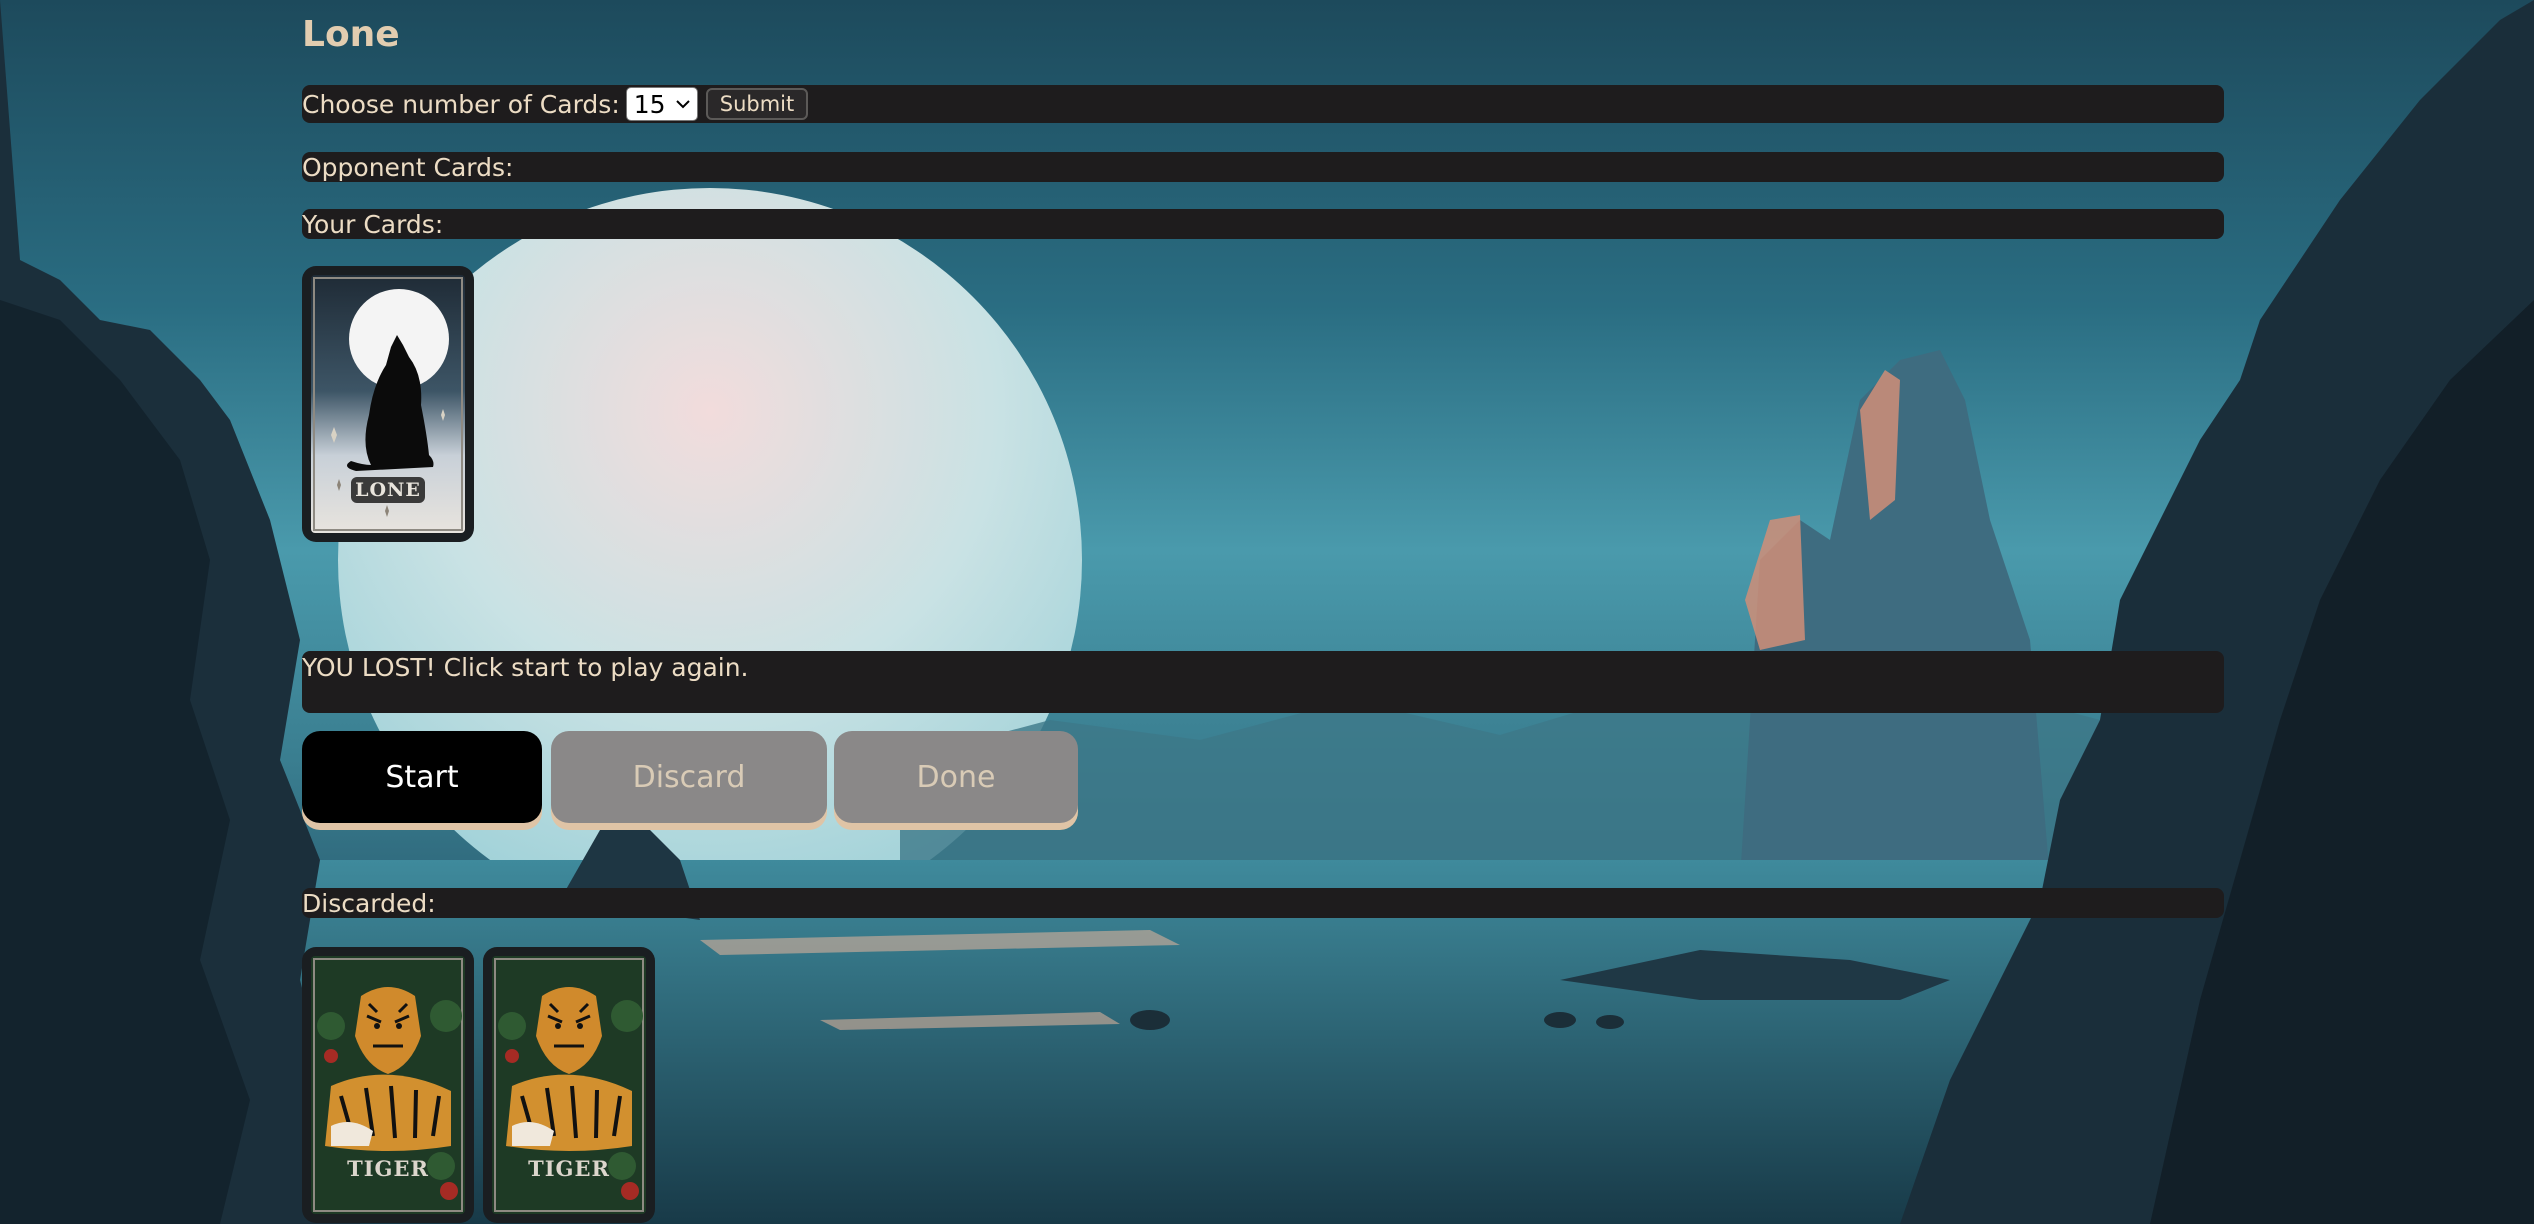  Describe the element at coordinates (689, 777) in the screenshot. I see `discard-button: Discard` at that location.